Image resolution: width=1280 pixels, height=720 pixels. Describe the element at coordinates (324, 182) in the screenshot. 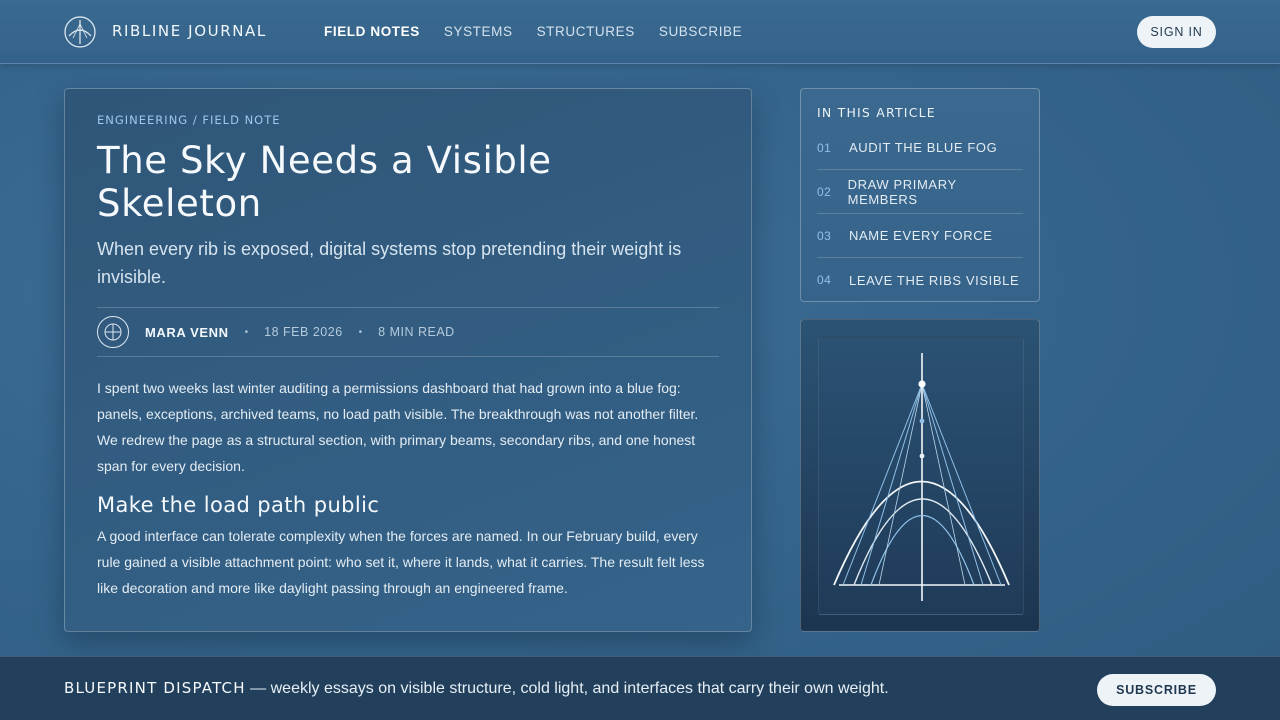

I see `article-title: The Sky Needs a Visible Skeleton` at that location.